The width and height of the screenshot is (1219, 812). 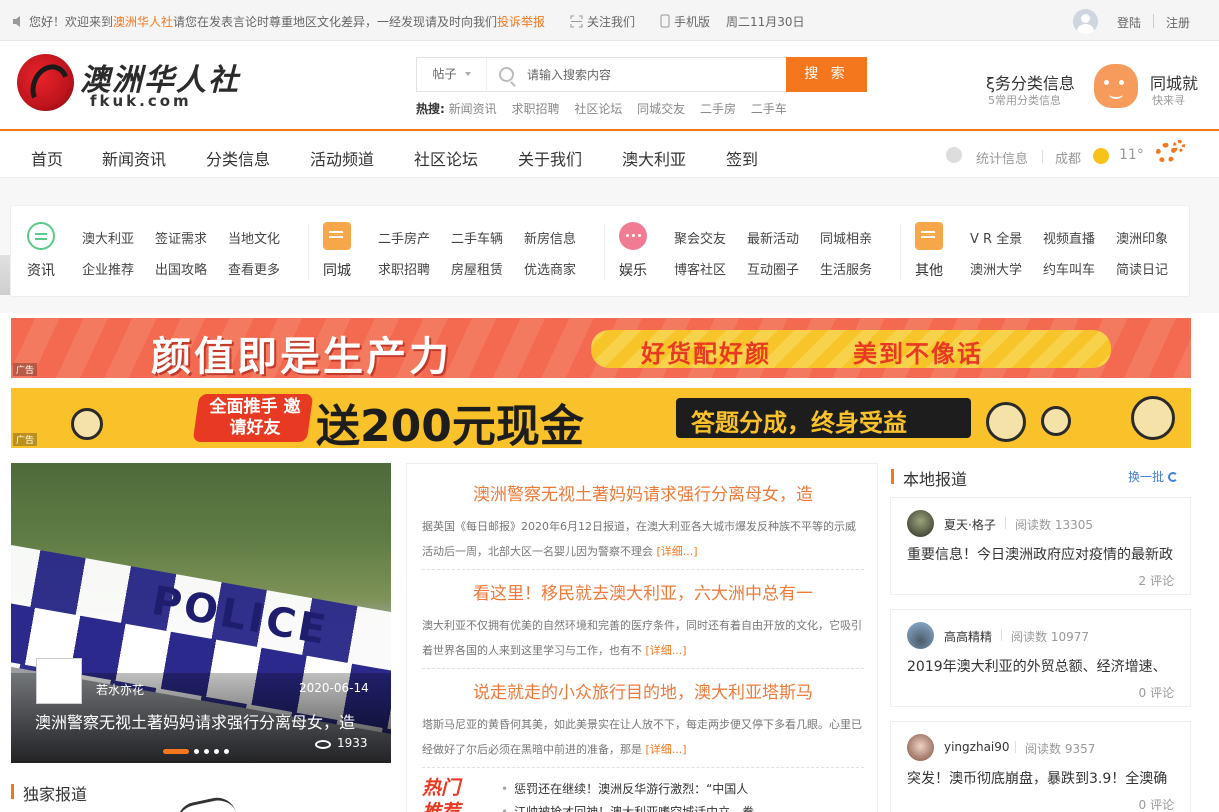 What do you see at coordinates (521, 22) in the screenshot?
I see `report-link: 投诉举报` at bounding box center [521, 22].